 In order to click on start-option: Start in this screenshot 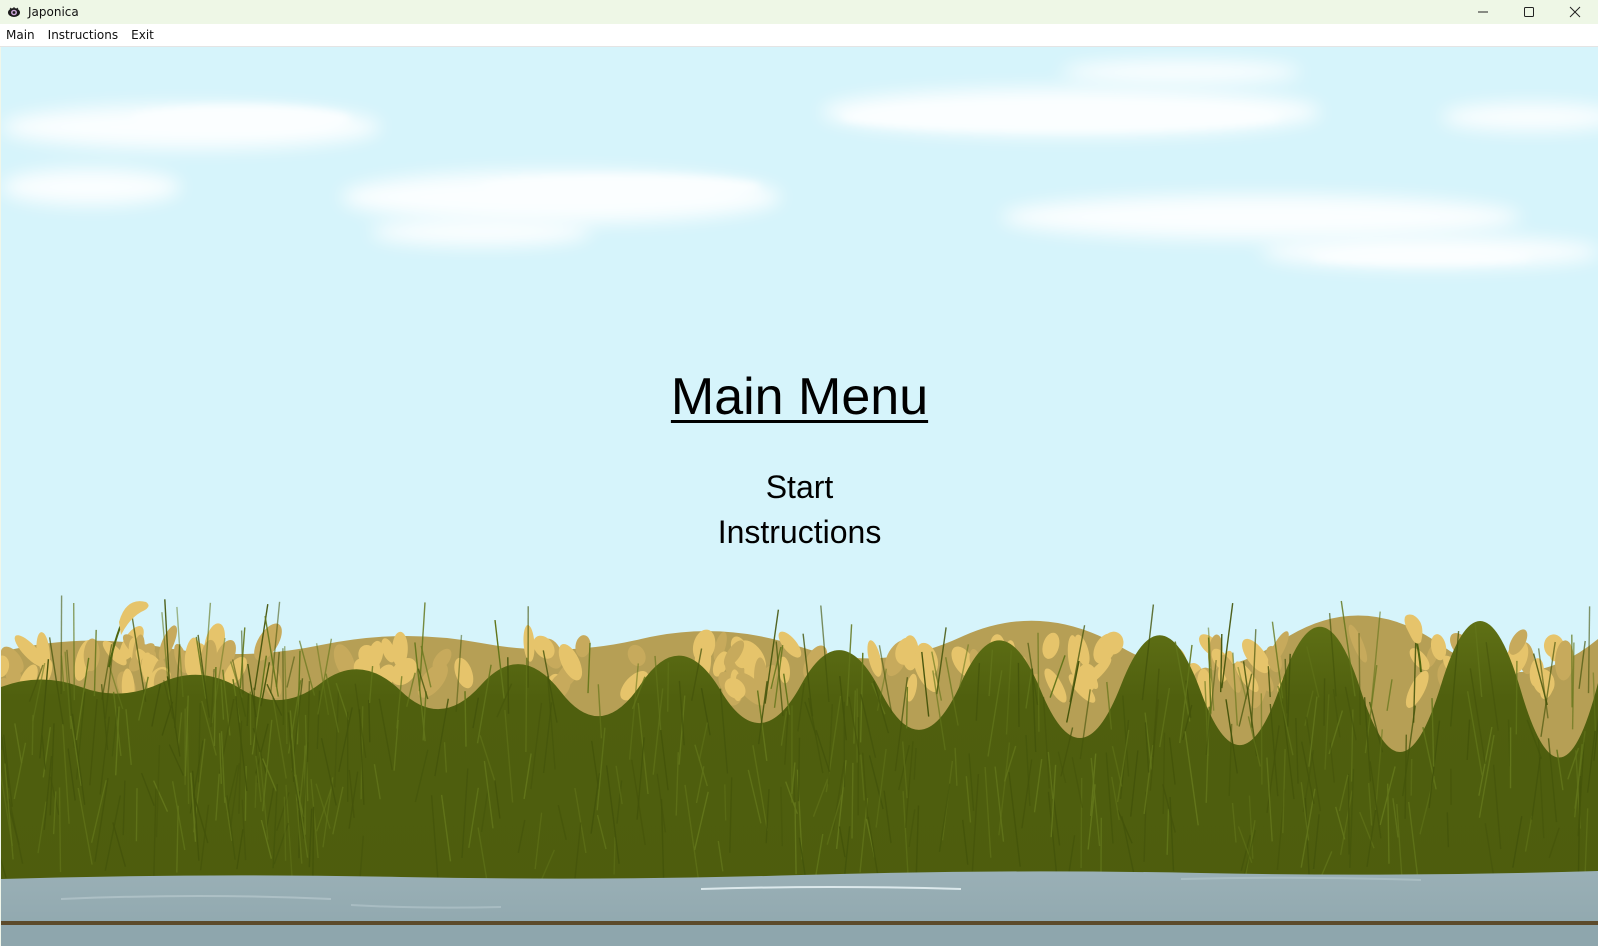, I will do `click(799, 487)`.